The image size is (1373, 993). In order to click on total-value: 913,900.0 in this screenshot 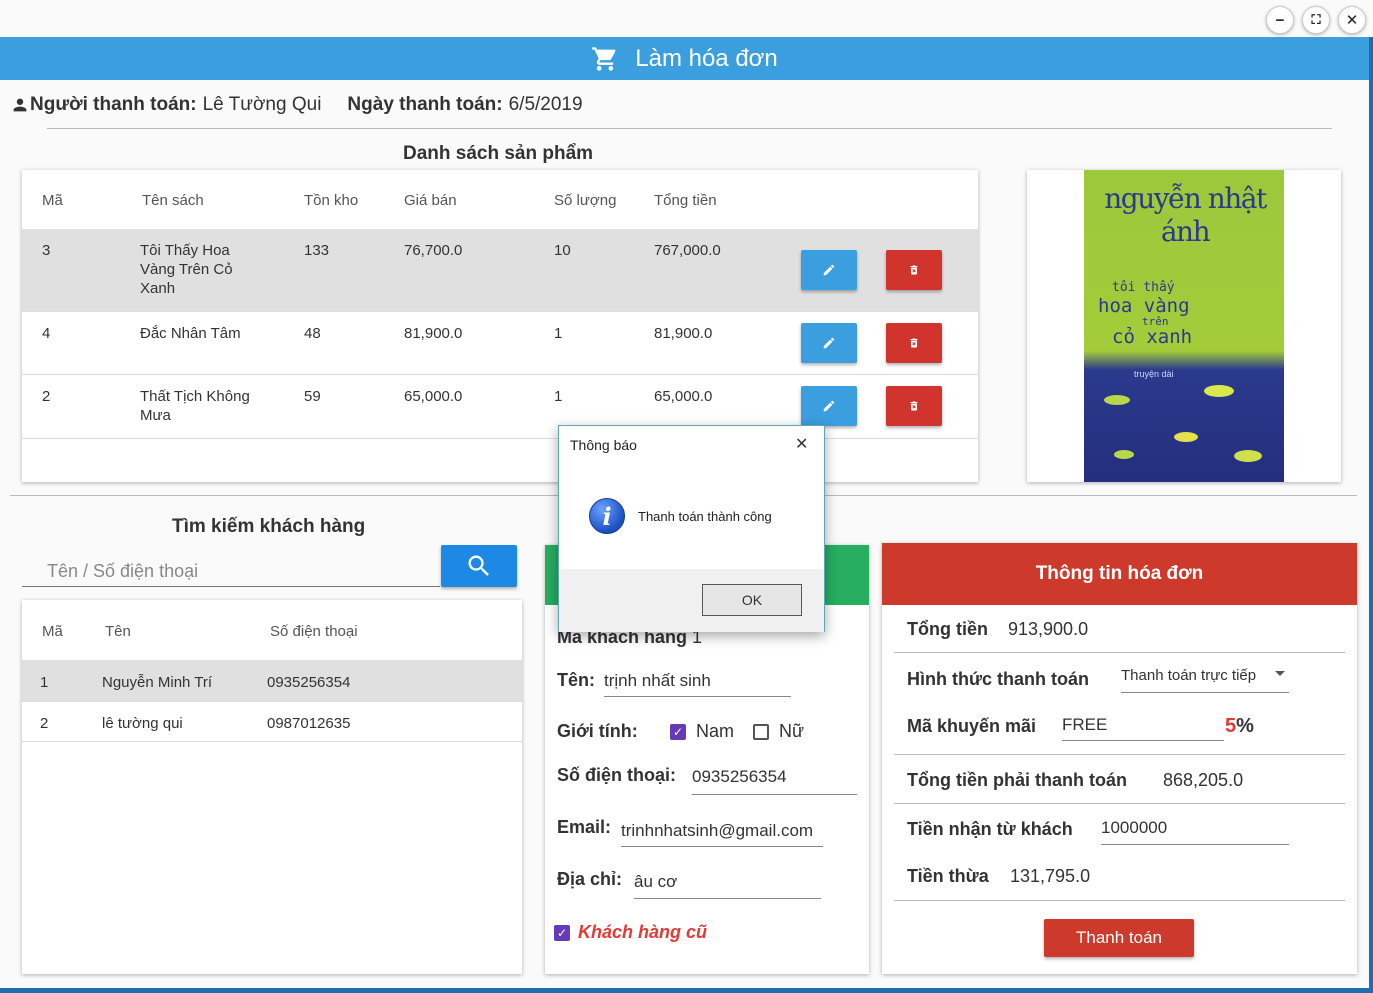, I will do `click(1048, 629)`.